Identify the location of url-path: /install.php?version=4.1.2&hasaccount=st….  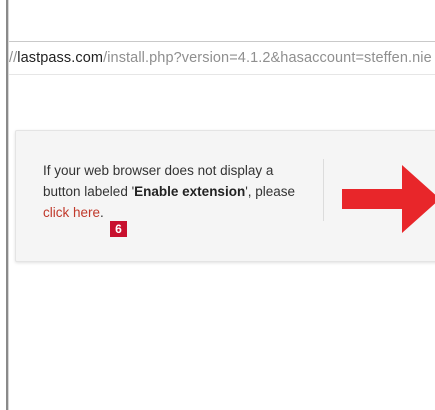
(267, 58).